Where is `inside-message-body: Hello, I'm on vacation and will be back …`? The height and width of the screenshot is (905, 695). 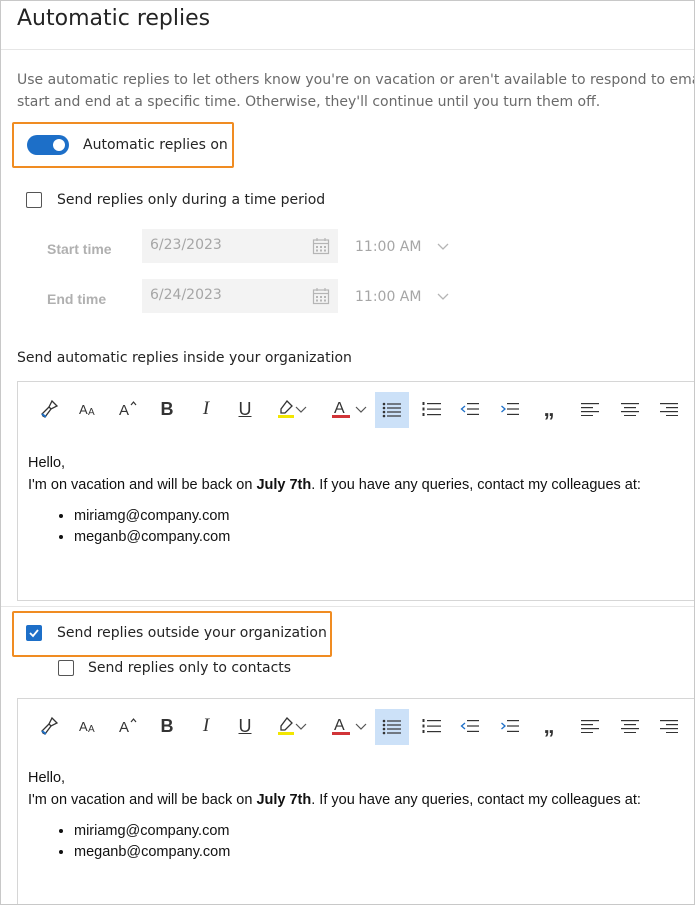
inside-message-body: Hello, I'm on vacation and will be back … is located at coordinates (334, 500).